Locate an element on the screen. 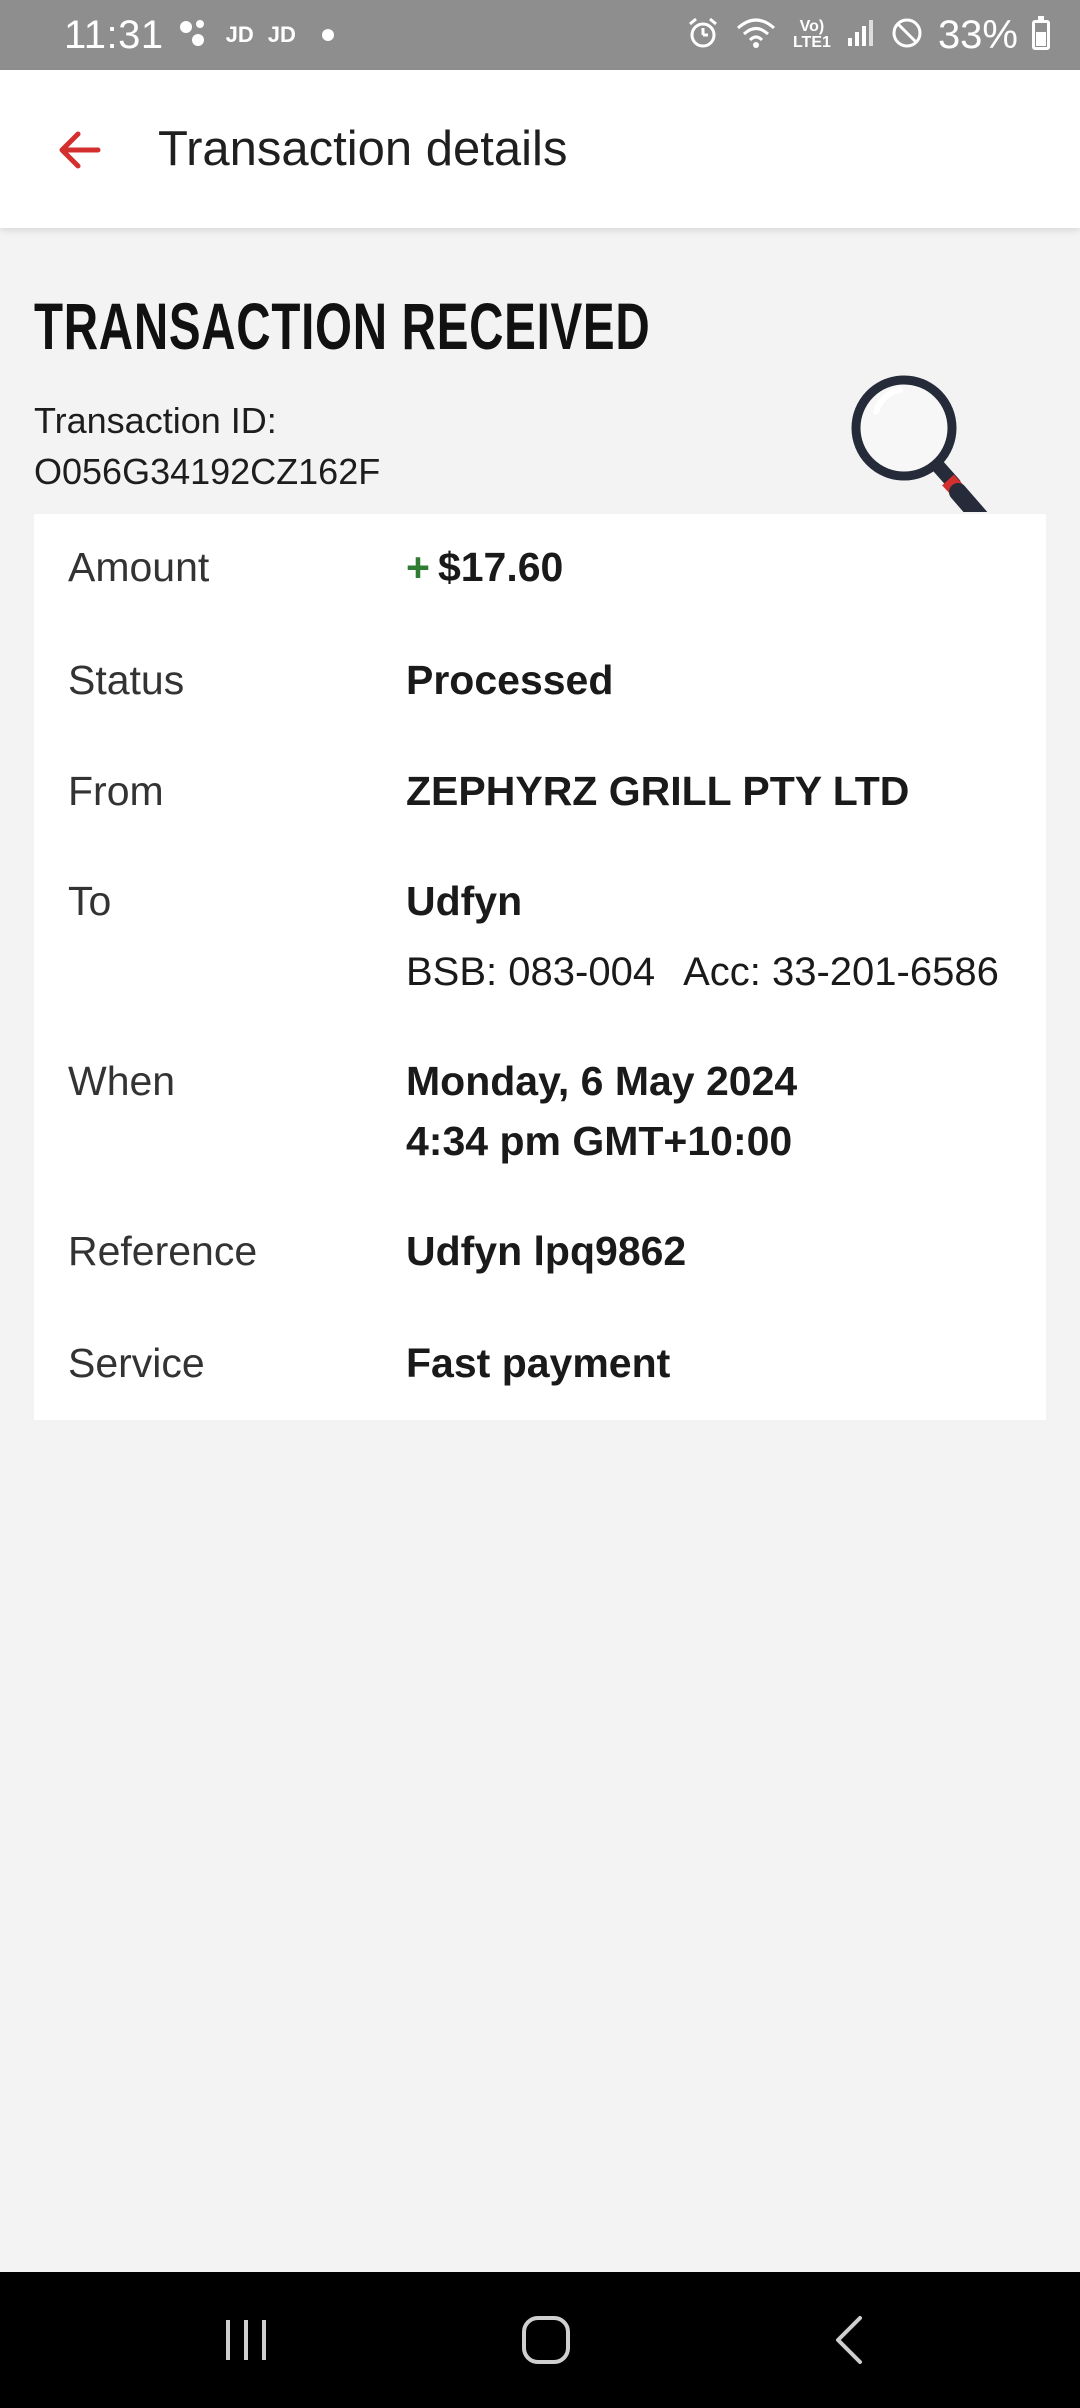 The image size is (1080, 2408). signal-icon is located at coordinates (861, 35).